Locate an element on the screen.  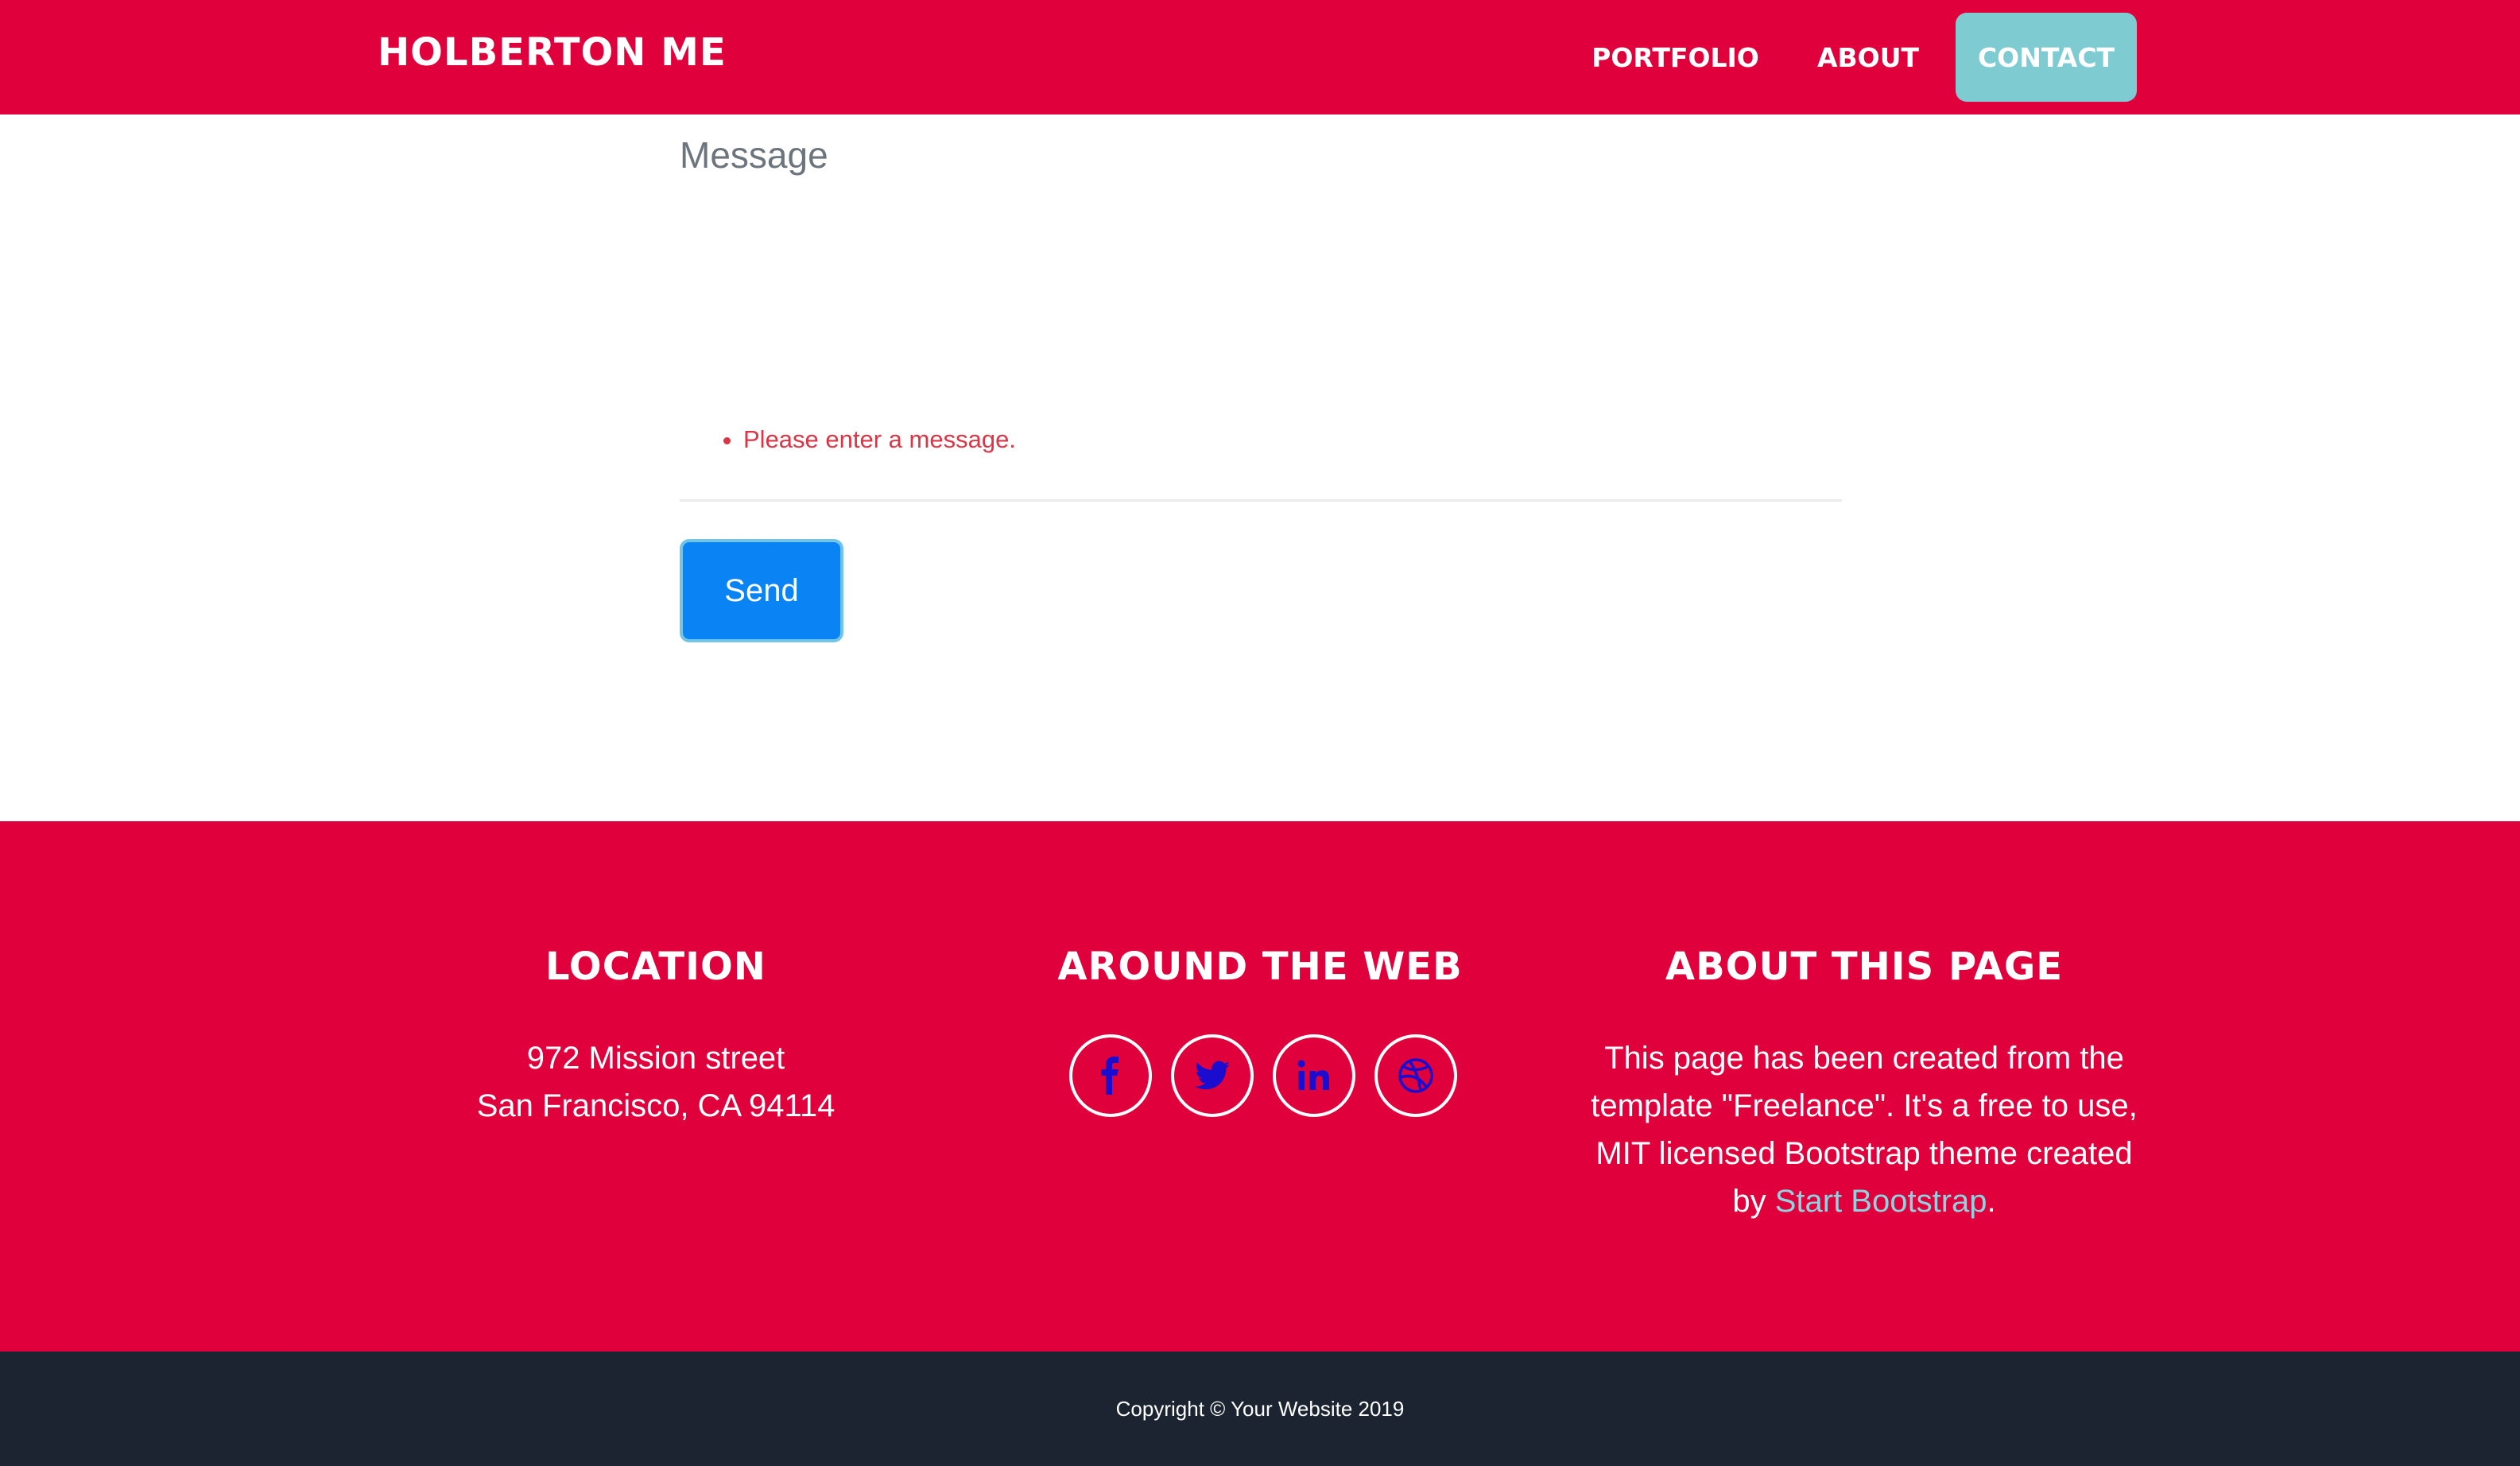
footer-around-web: AROUND THE WEB is located at coordinates (1260, 1086).